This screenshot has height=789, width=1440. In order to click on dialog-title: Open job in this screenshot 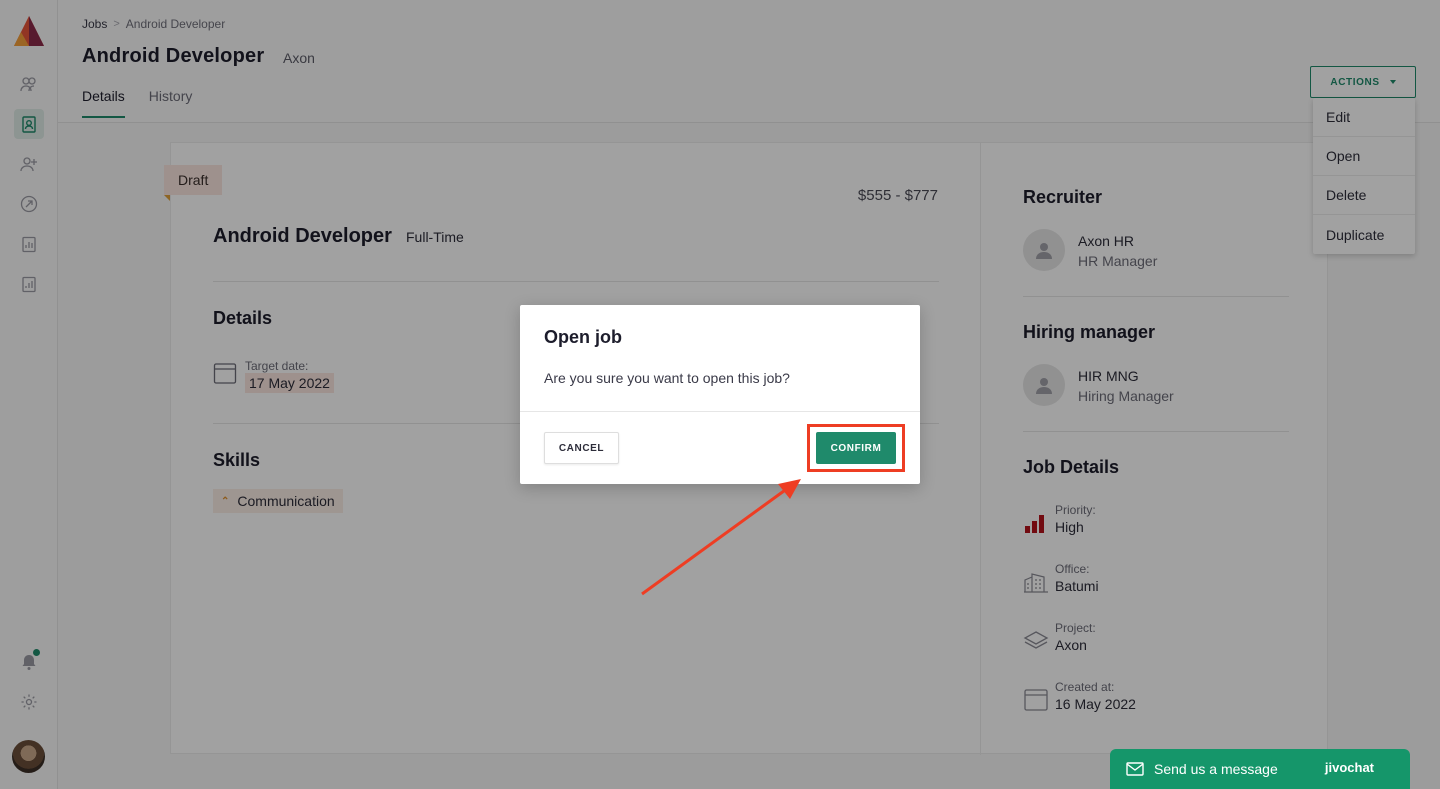, I will do `click(583, 337)`.